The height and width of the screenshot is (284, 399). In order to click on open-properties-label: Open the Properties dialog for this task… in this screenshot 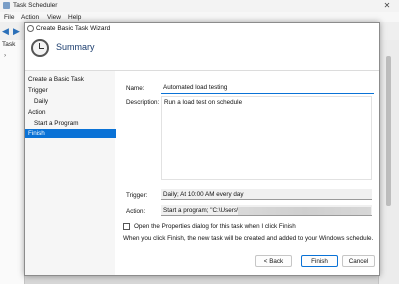, I will do `click(215, 226)`.